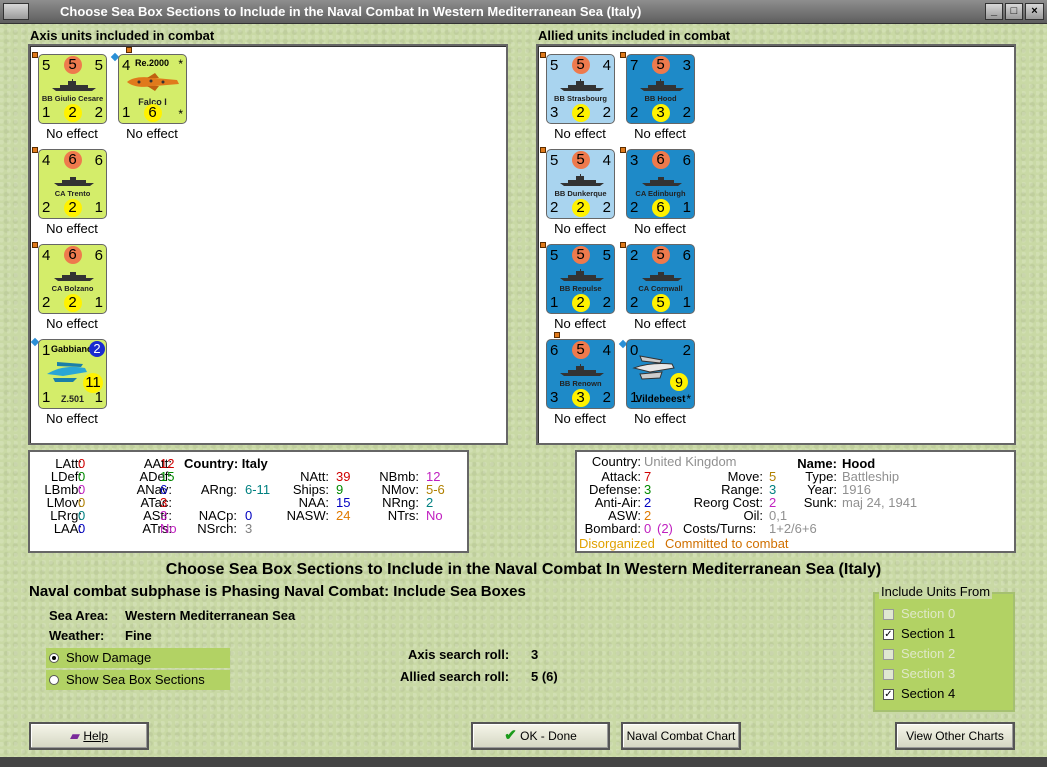 The image size is (1047, 767). I want to click on unit-marker, so click(129, 50).